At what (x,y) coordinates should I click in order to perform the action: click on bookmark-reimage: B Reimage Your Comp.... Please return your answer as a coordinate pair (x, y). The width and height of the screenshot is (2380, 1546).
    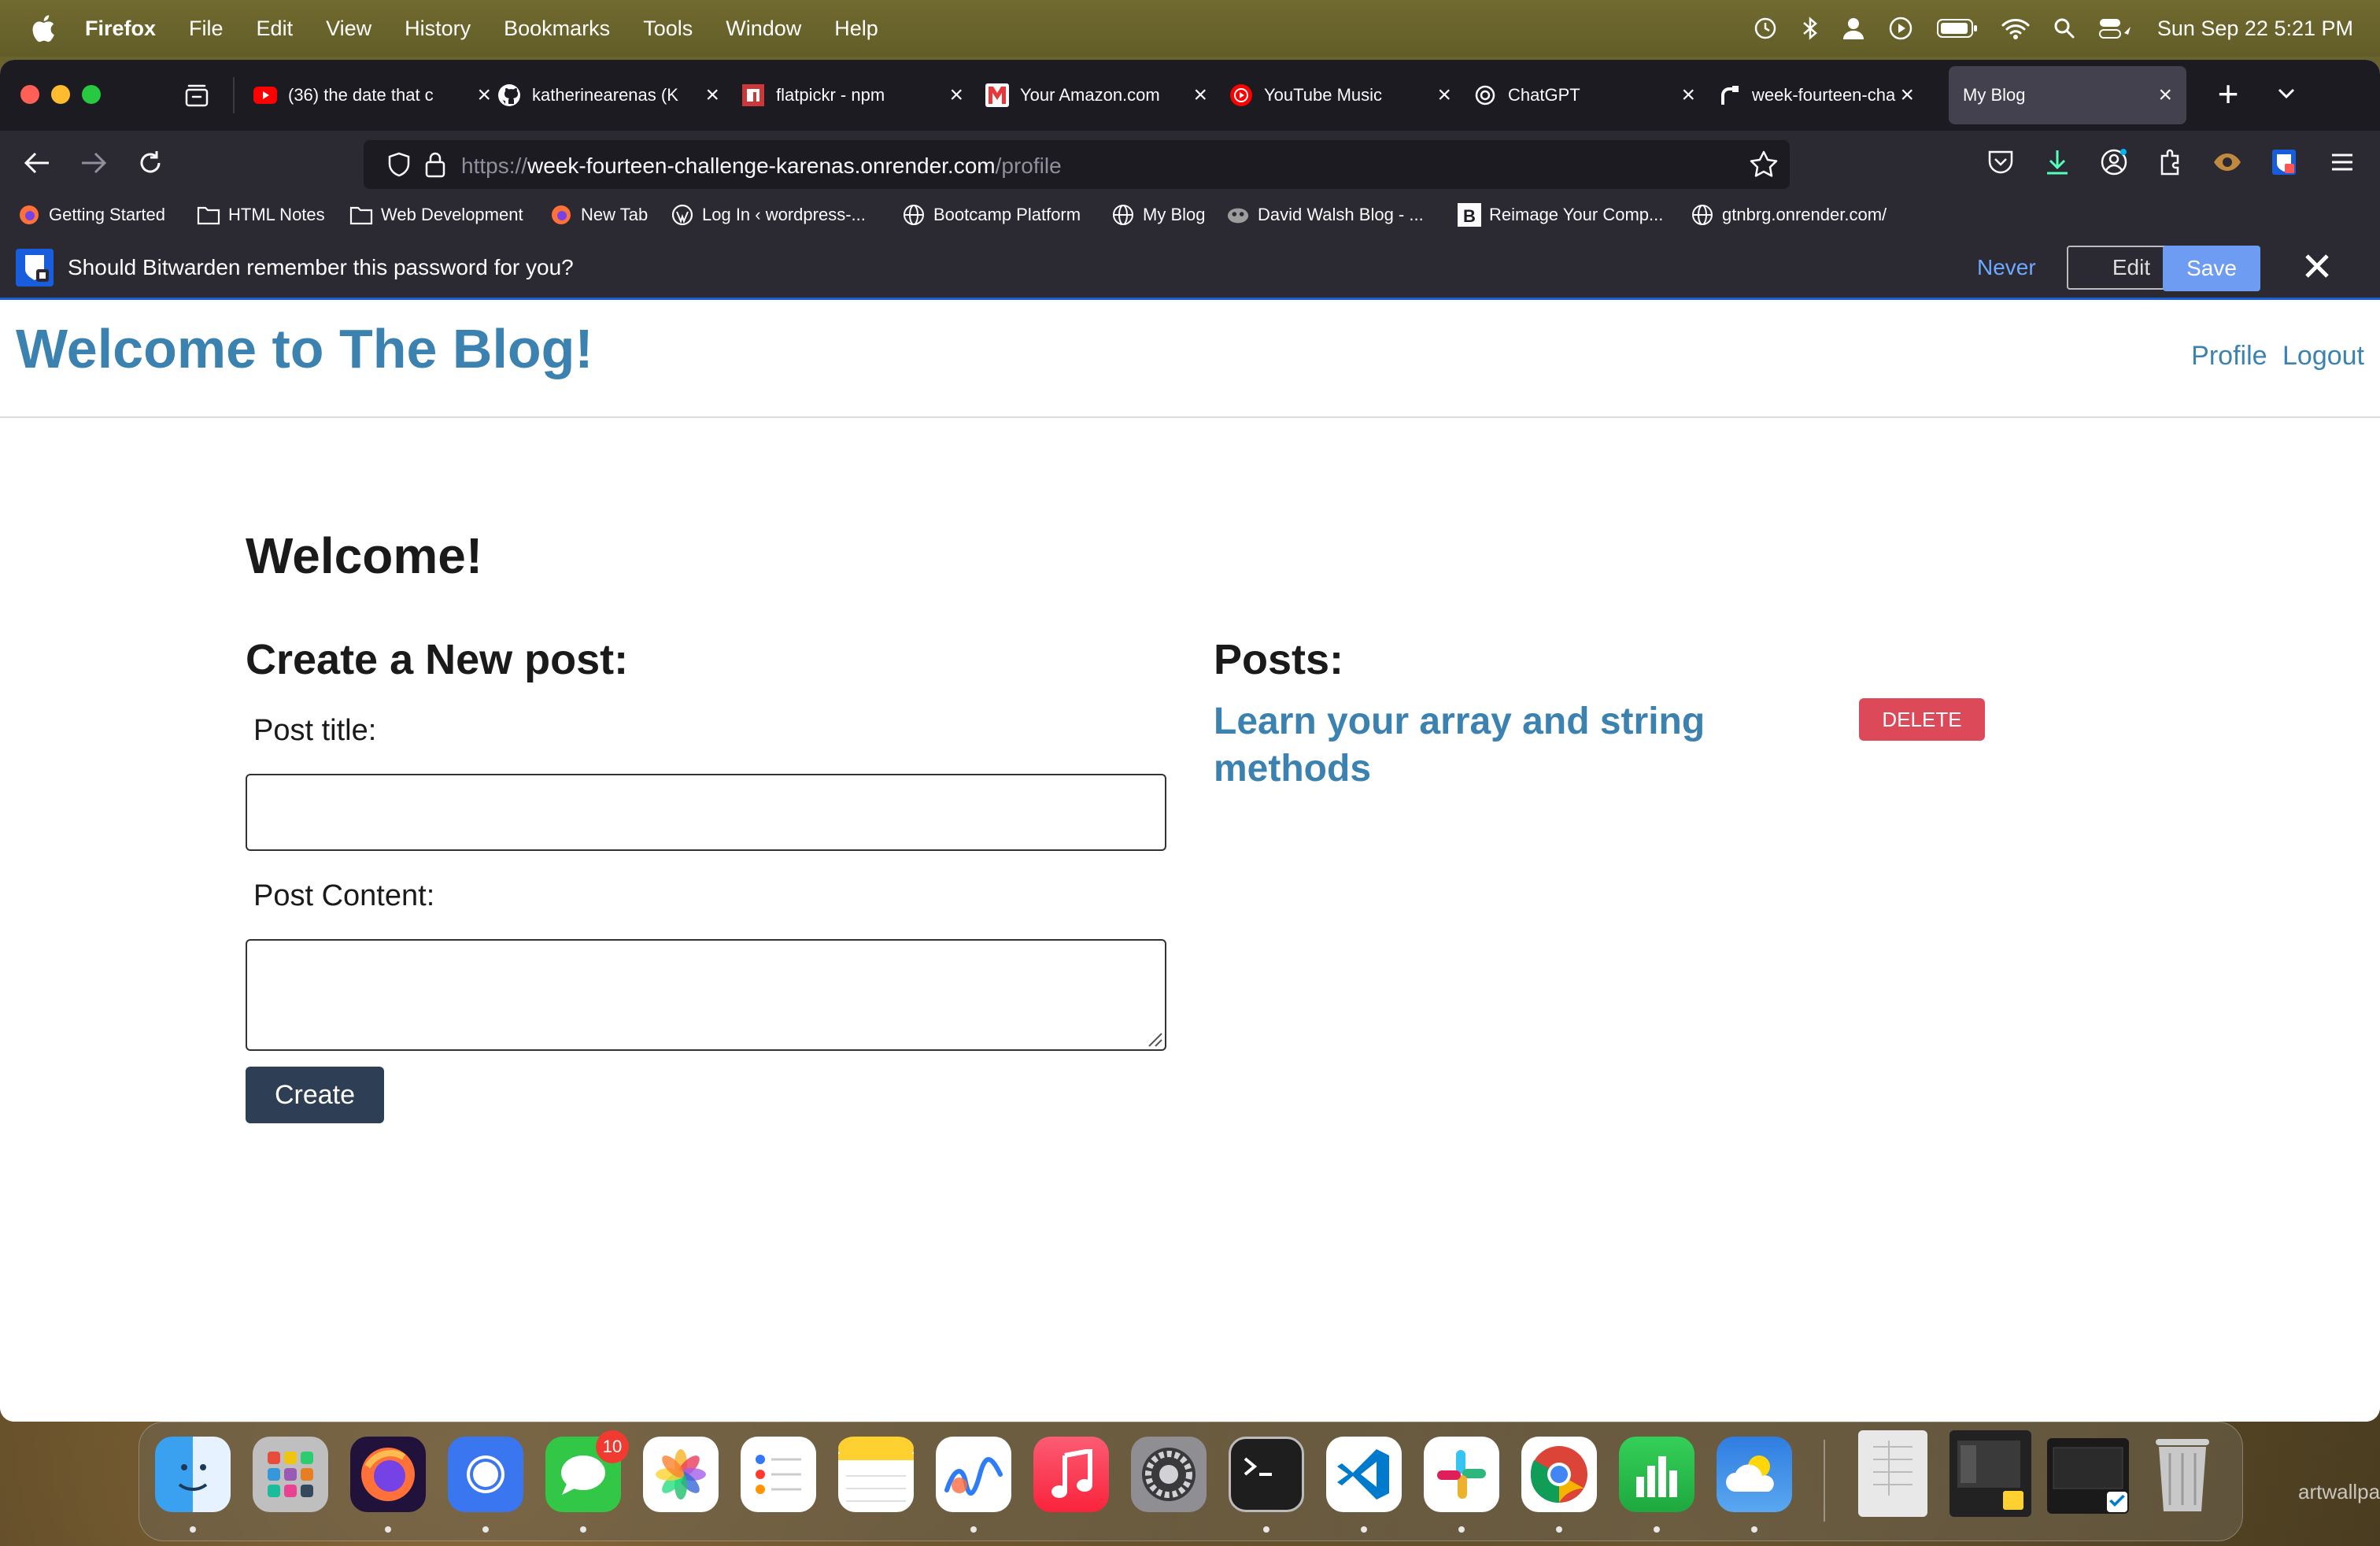
    Looking at the image, I should click on (1560, 215).